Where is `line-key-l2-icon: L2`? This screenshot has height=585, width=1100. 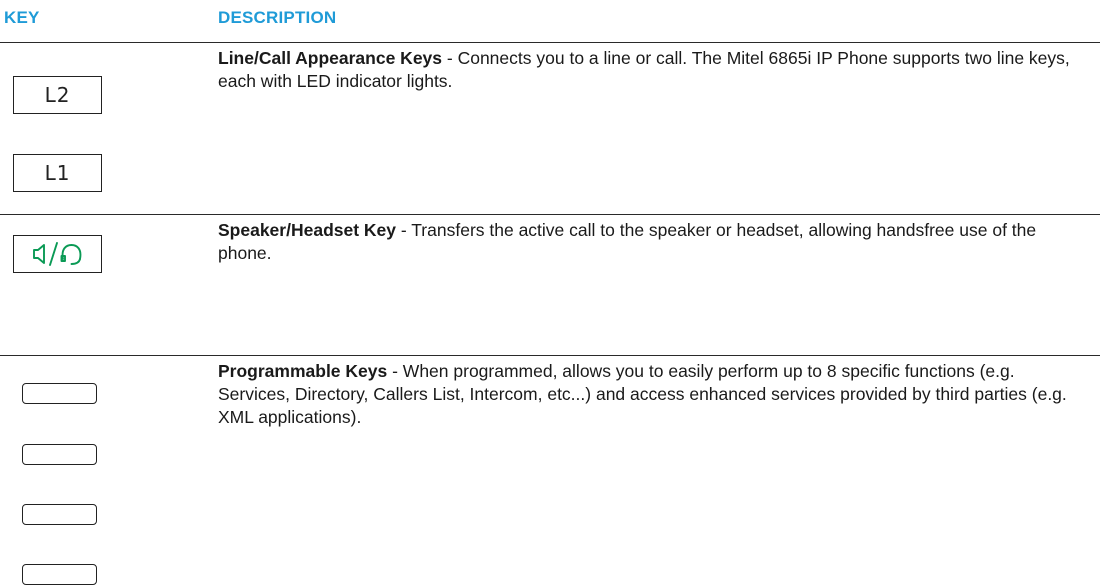 line-key-l2-icon: L2 is located at coordinates (57, 95).